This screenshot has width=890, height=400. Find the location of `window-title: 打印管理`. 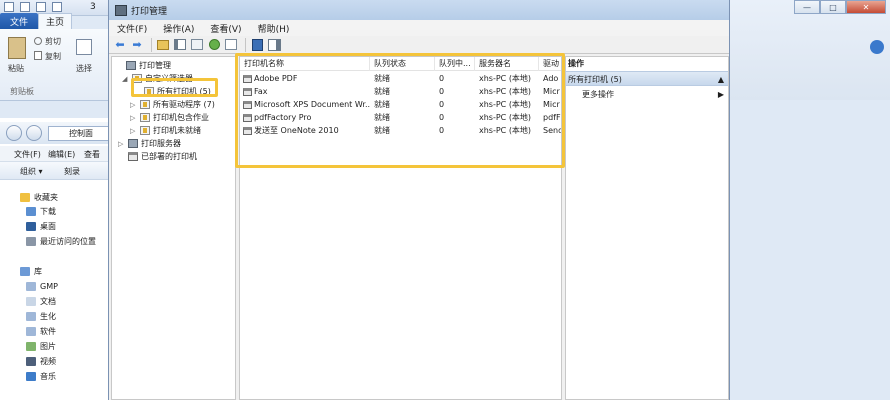

window-title: 打印管理 is located at coordinates (149, 11).